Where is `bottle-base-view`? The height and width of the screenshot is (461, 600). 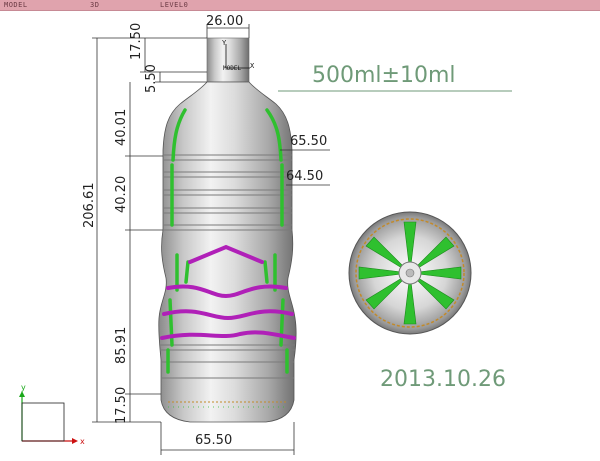 bottle-base-view is located at coordinates (410, 273).